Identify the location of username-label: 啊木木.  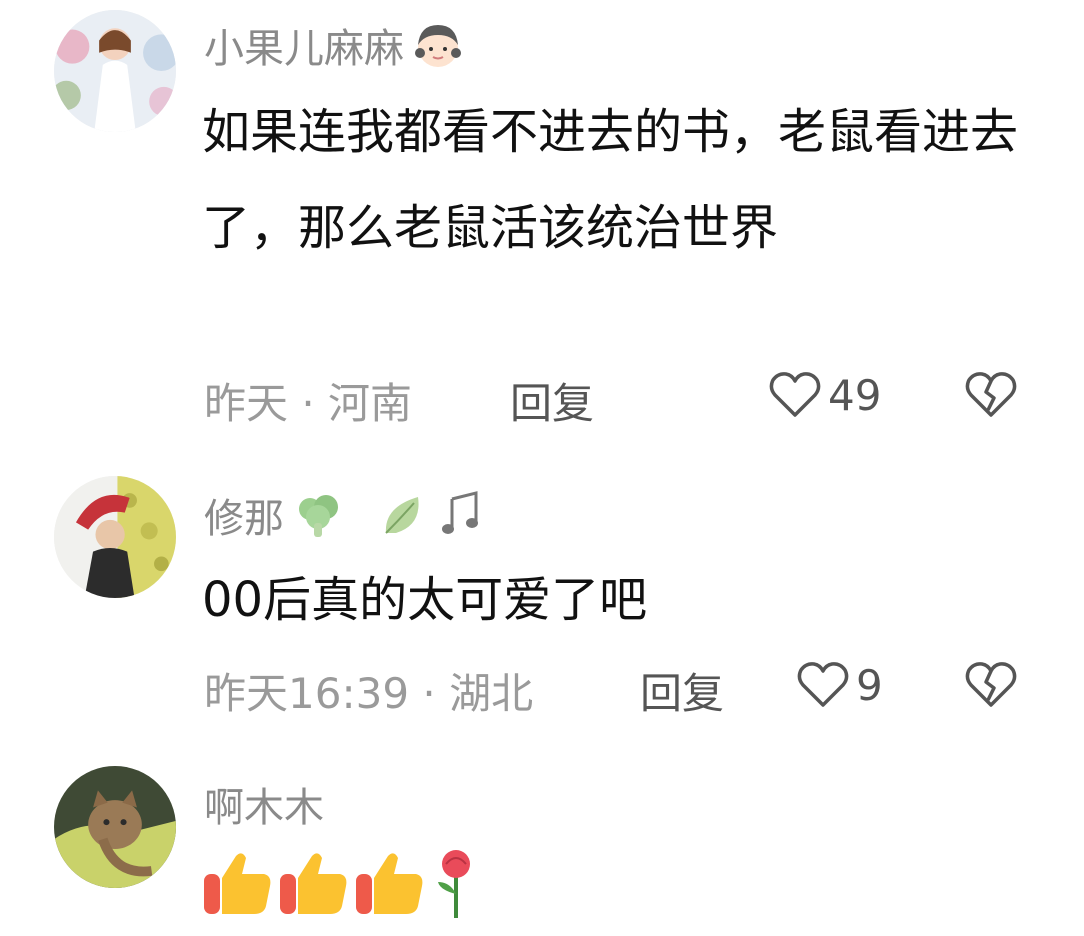
(264, 808).